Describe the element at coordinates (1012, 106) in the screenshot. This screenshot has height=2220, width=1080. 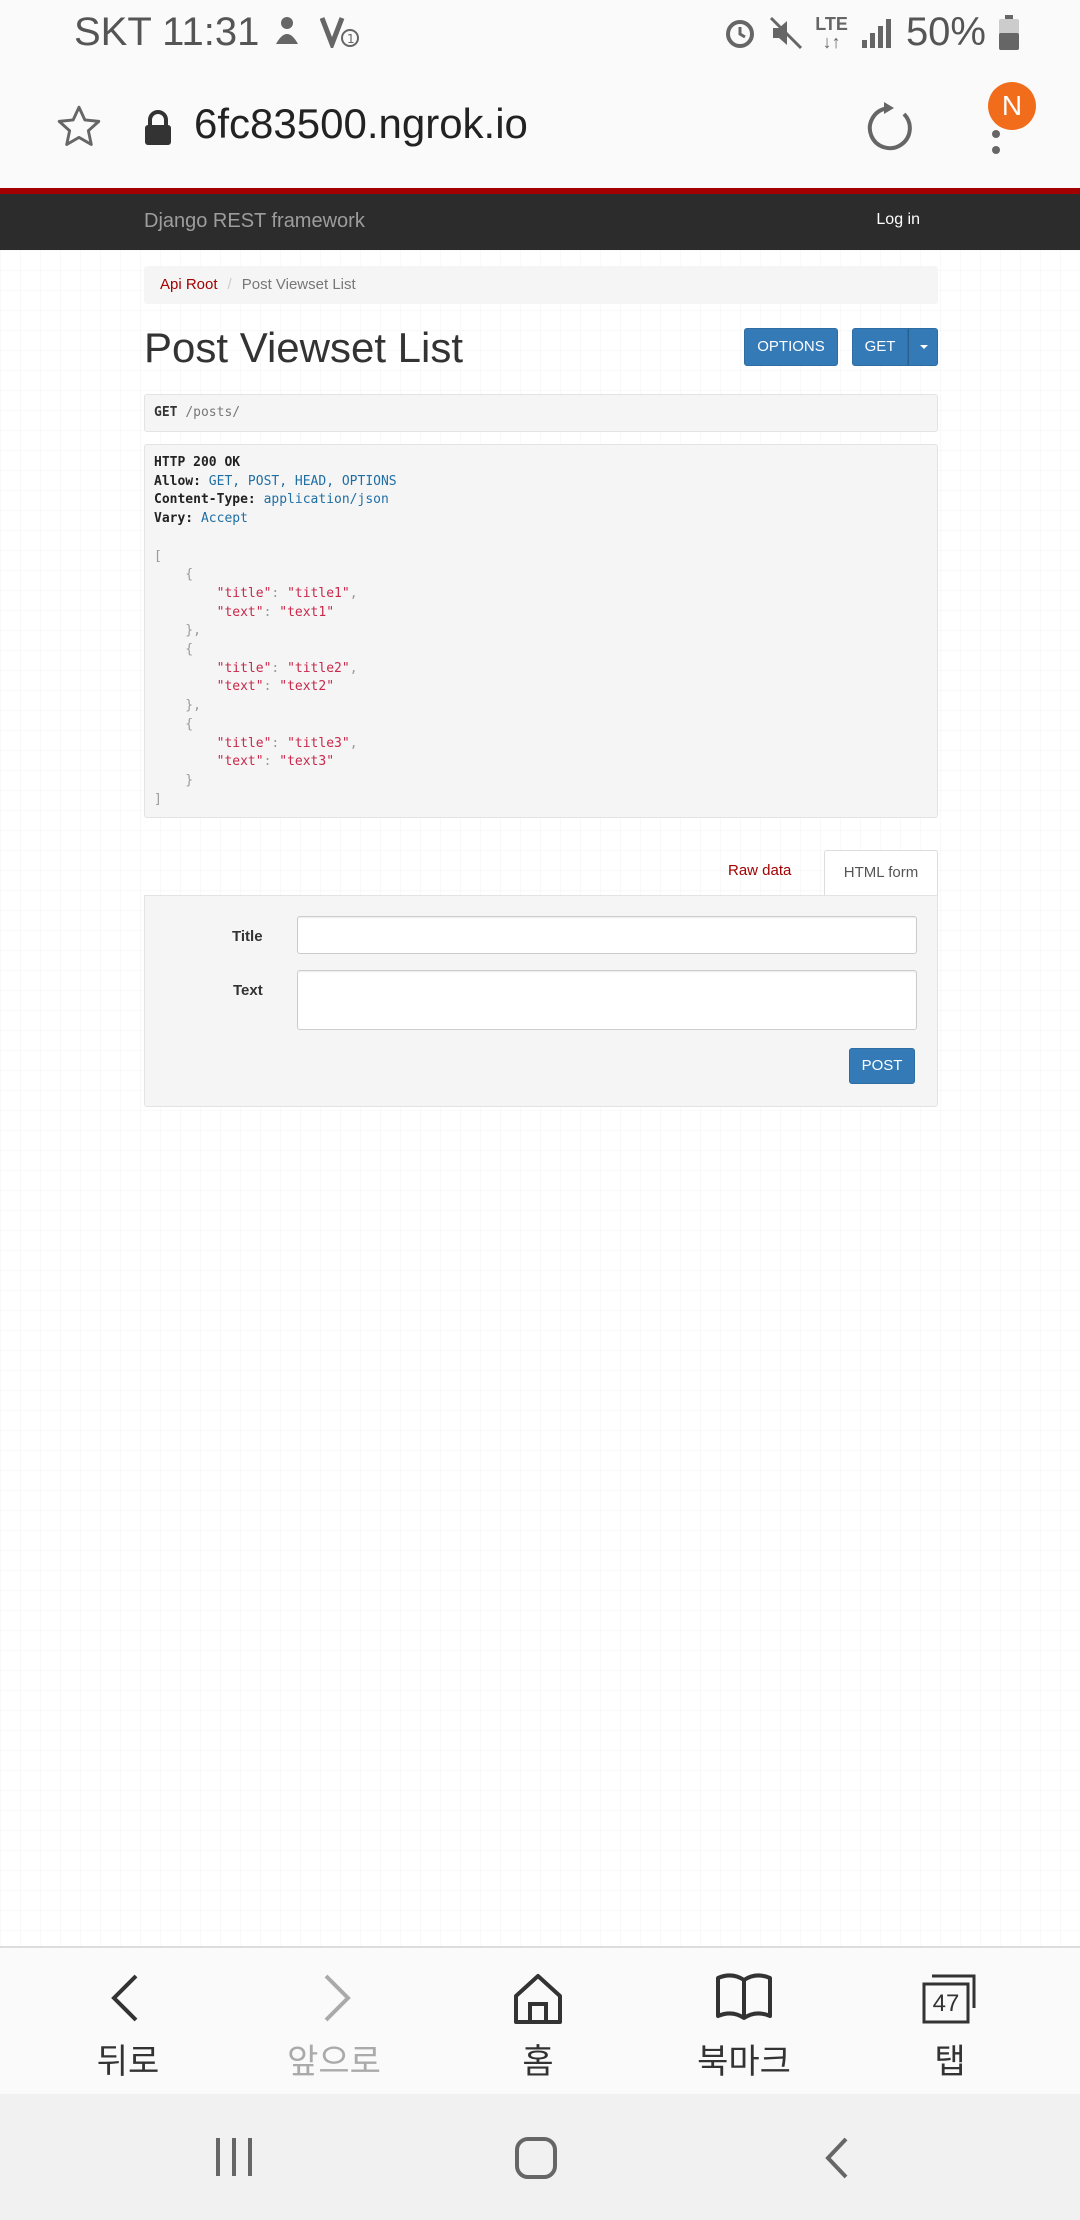
I see `profile-avatar: N` at that location.